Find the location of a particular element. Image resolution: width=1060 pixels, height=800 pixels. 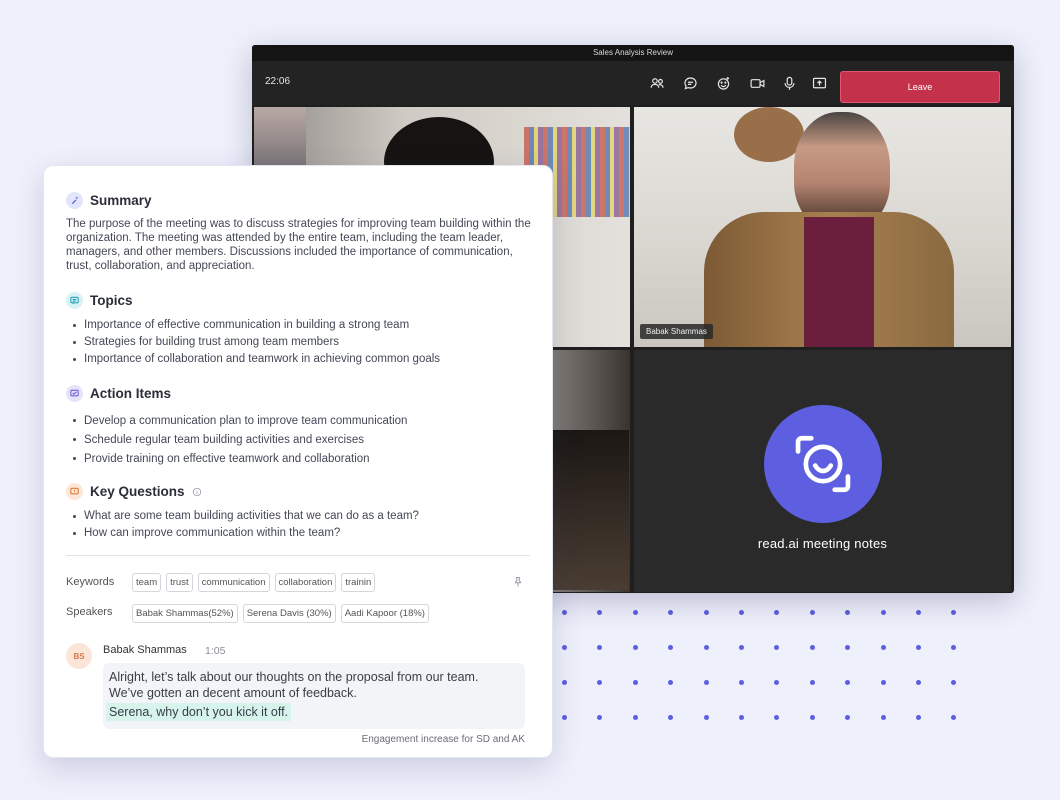

pin-icon is located at coordinates (518, 581).